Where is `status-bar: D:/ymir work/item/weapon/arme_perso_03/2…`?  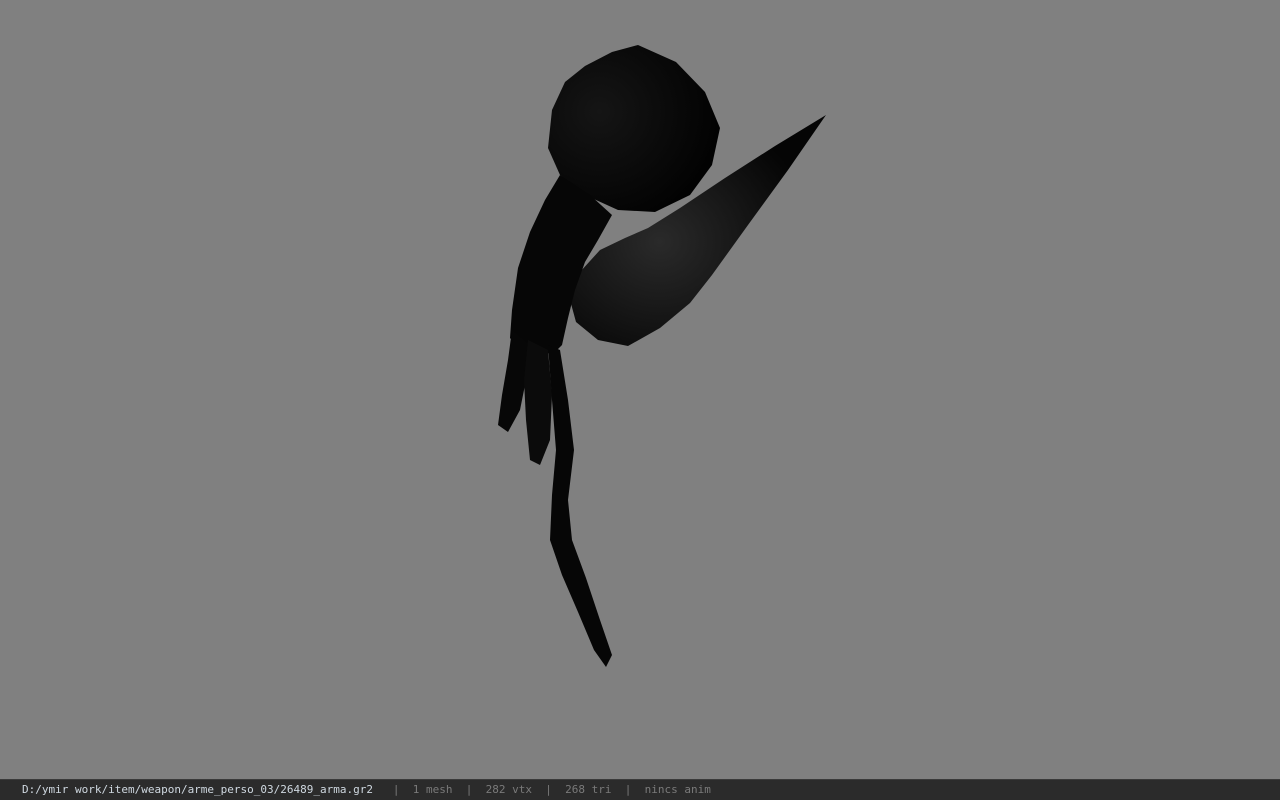 status-bar: D:/ymir work/item/weapon/arme_perso_03/2… is located at coordinates (640, 789).